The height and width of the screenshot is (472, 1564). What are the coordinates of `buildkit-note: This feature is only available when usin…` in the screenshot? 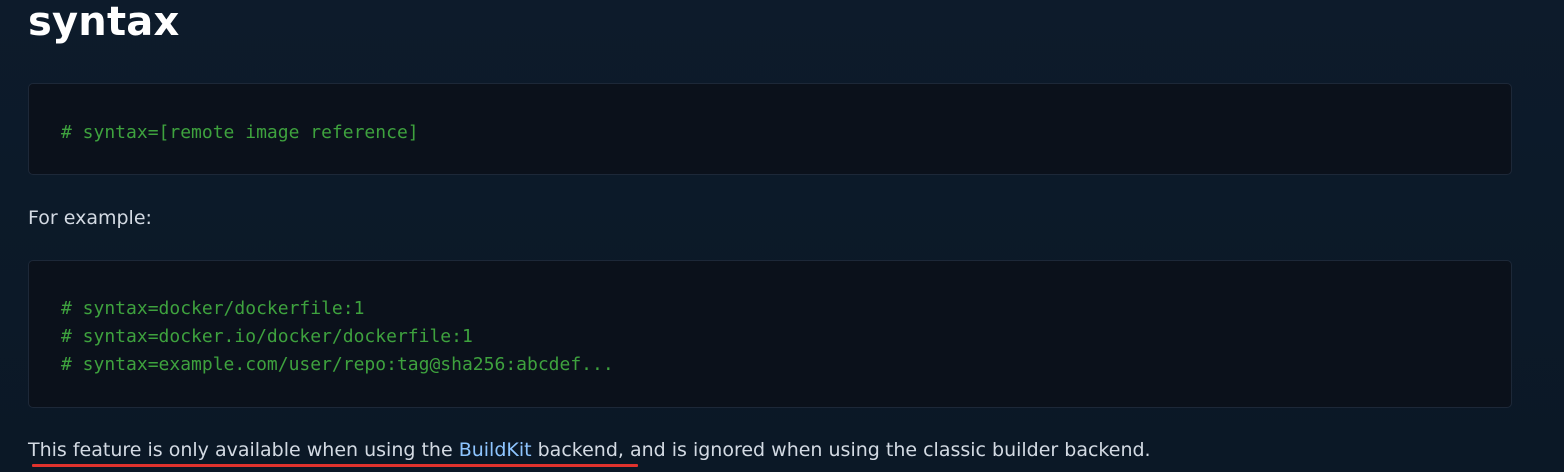 It's located at (589, 450).